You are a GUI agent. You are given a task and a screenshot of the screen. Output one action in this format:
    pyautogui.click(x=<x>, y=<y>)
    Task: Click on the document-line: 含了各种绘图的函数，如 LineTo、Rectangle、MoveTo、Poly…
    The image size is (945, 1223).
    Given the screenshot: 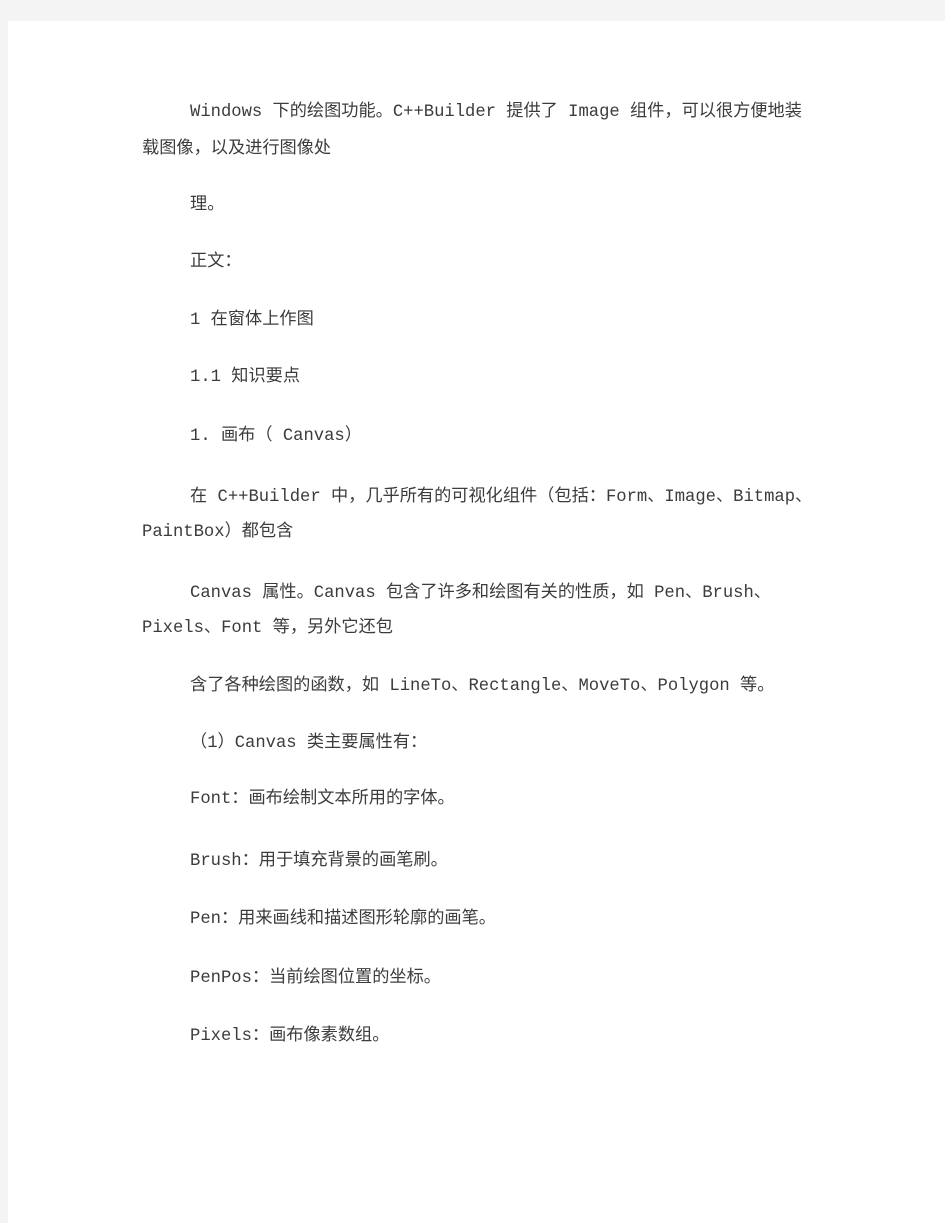 What is the action you would take?
    pyautogui.click(x=482, y=686)
    